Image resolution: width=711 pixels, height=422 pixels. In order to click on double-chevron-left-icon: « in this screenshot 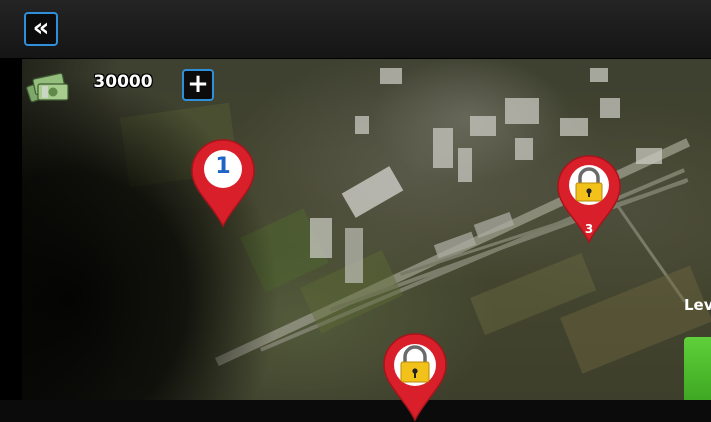, I will do `click(41, 28)`.